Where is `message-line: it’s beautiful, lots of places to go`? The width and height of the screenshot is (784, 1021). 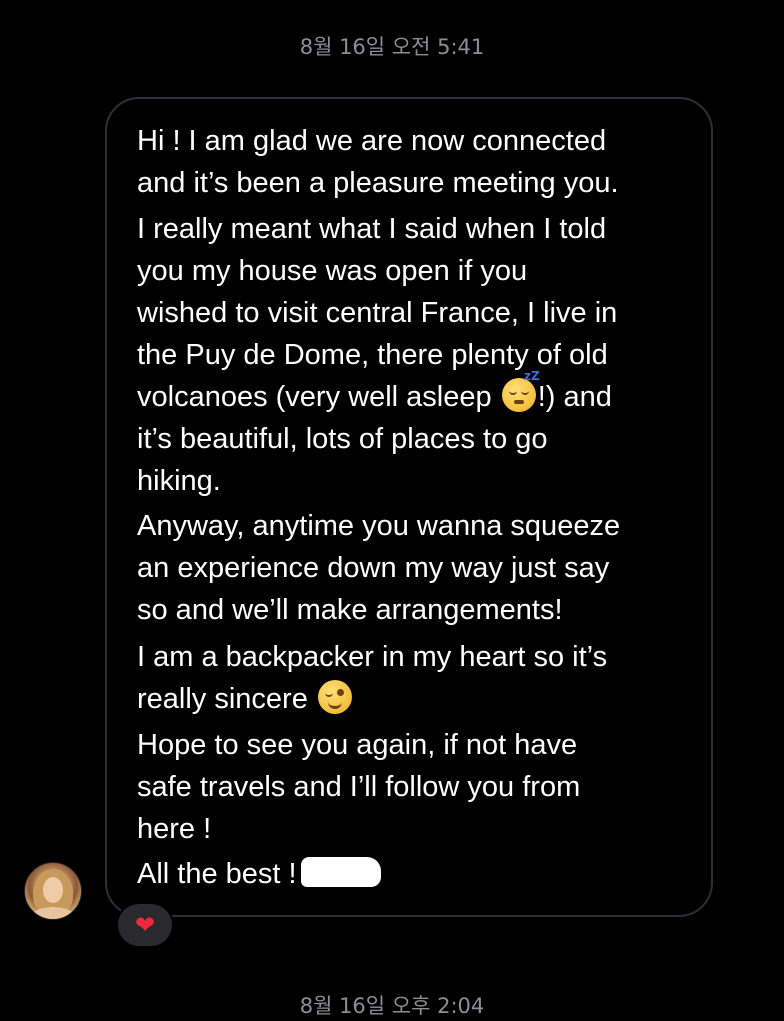
message-line: it’s beautiful, lots of places to go is located at coordinates (342, 439).